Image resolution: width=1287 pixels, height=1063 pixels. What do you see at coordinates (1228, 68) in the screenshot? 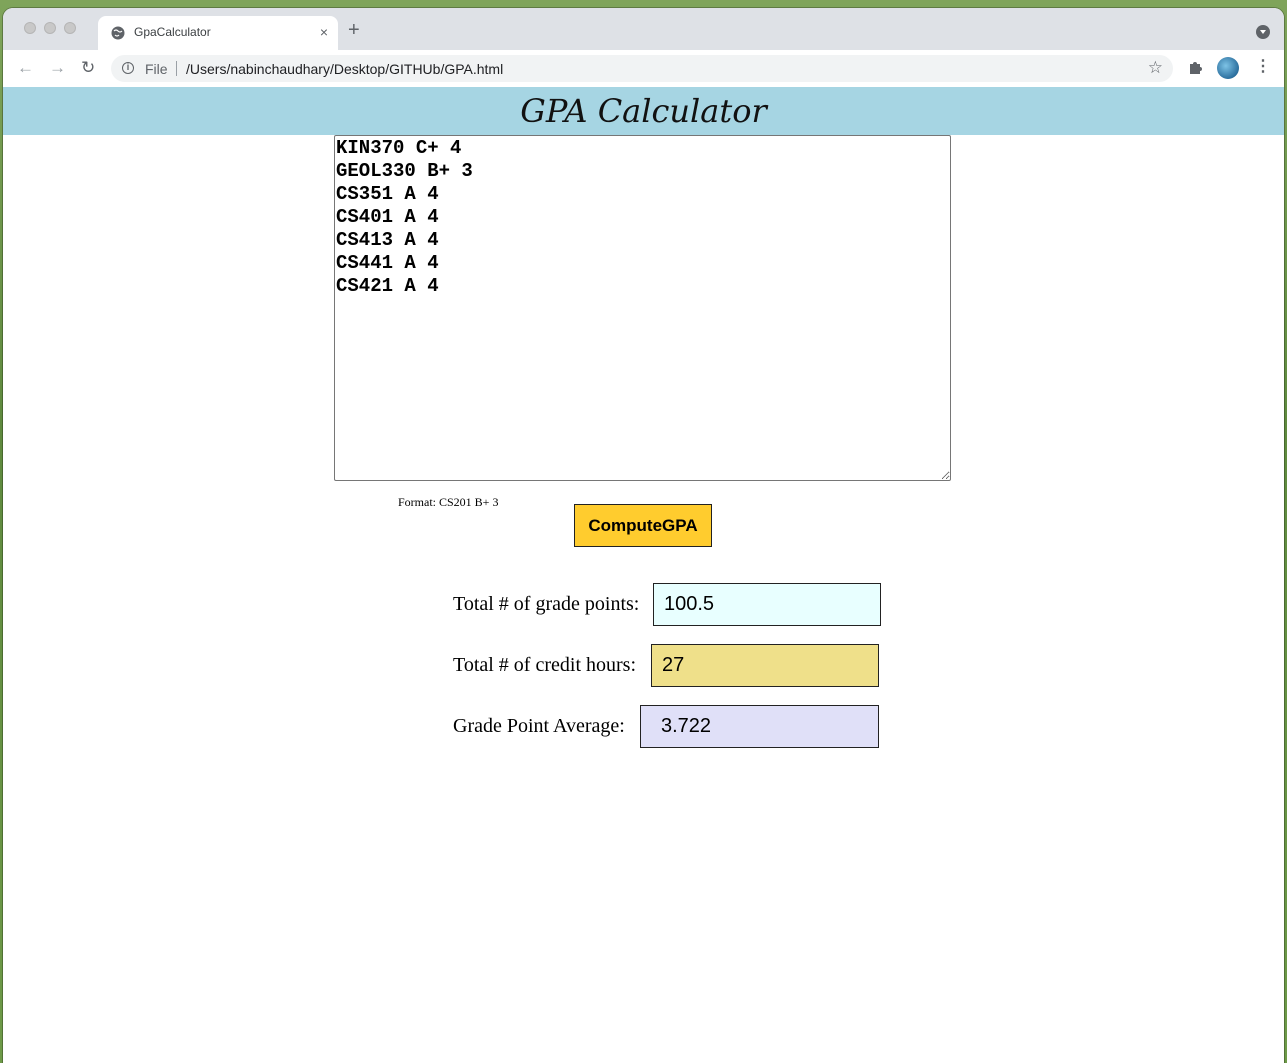
I see `avatar` at bounding box center [1228, 68].